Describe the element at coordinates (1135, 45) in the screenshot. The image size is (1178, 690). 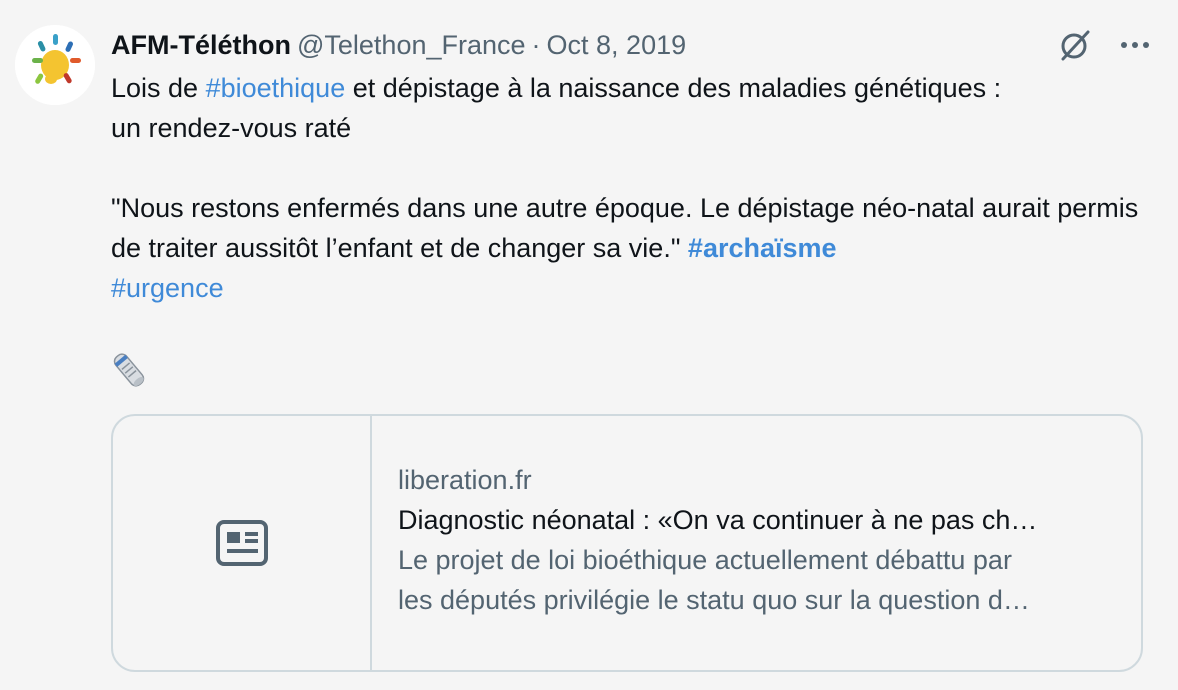
I see `more-options-icon` at that location.